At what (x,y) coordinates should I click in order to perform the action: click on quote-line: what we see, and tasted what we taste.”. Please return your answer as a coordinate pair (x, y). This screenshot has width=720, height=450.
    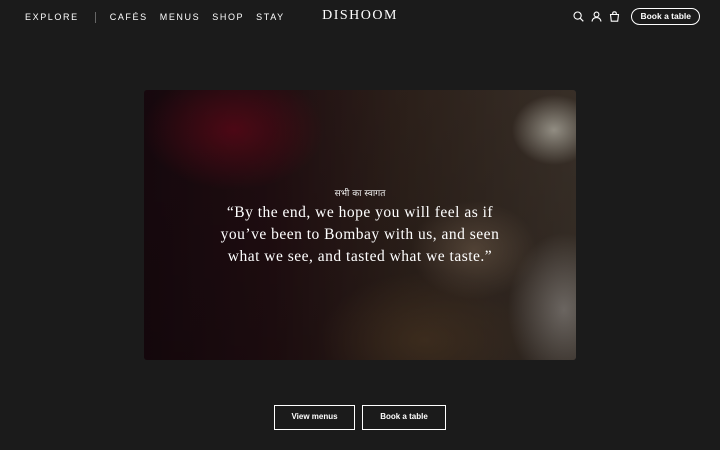
    Looking at the image, I should click on (360, 256).